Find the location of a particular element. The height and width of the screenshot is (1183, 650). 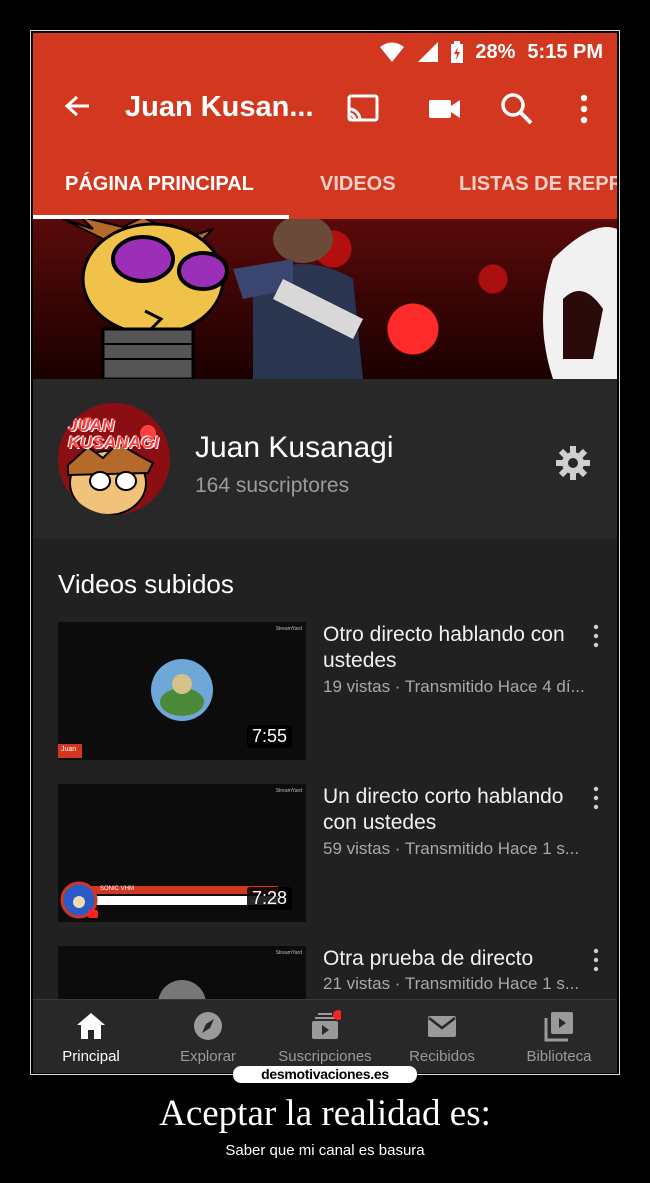

tab-playlists: LISTAS DE REPR is located at coordinates (538, 184).